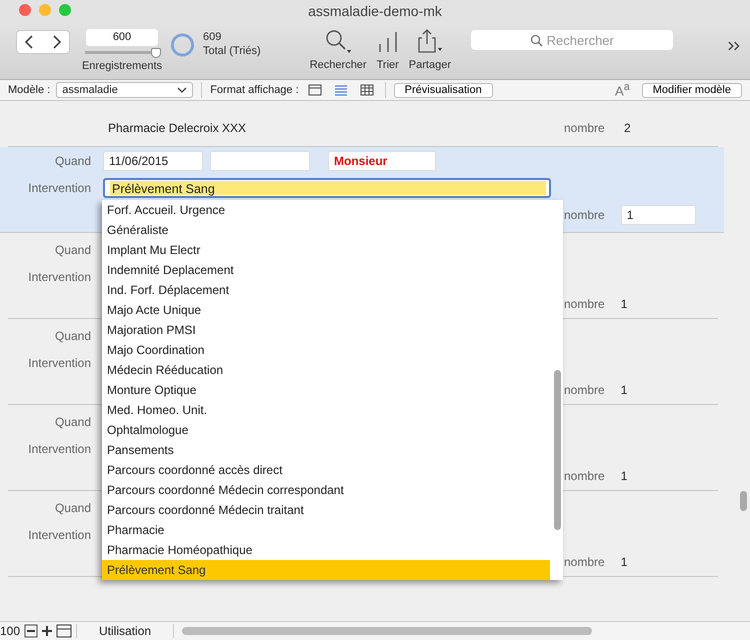 This screenshot has width=750, height=640. Describe the element at coordinates (326, 450) in the screenshot. I see `dropdown-item: Pansements` at that location.